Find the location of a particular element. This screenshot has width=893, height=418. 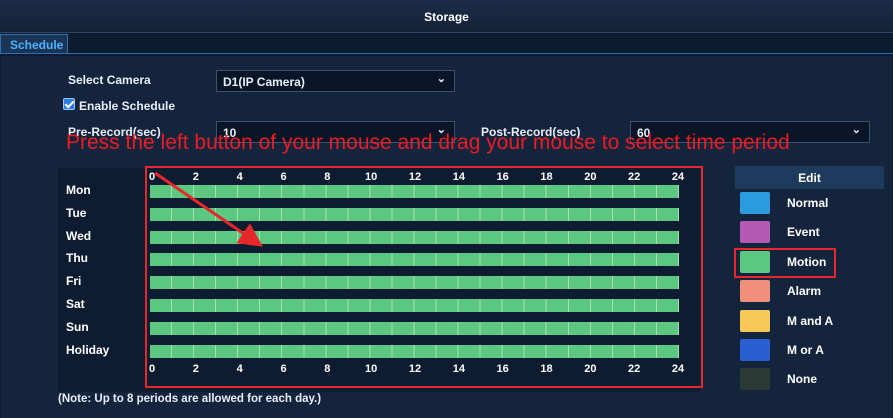

legend-item-none: None is located at coordinates (810, 379).